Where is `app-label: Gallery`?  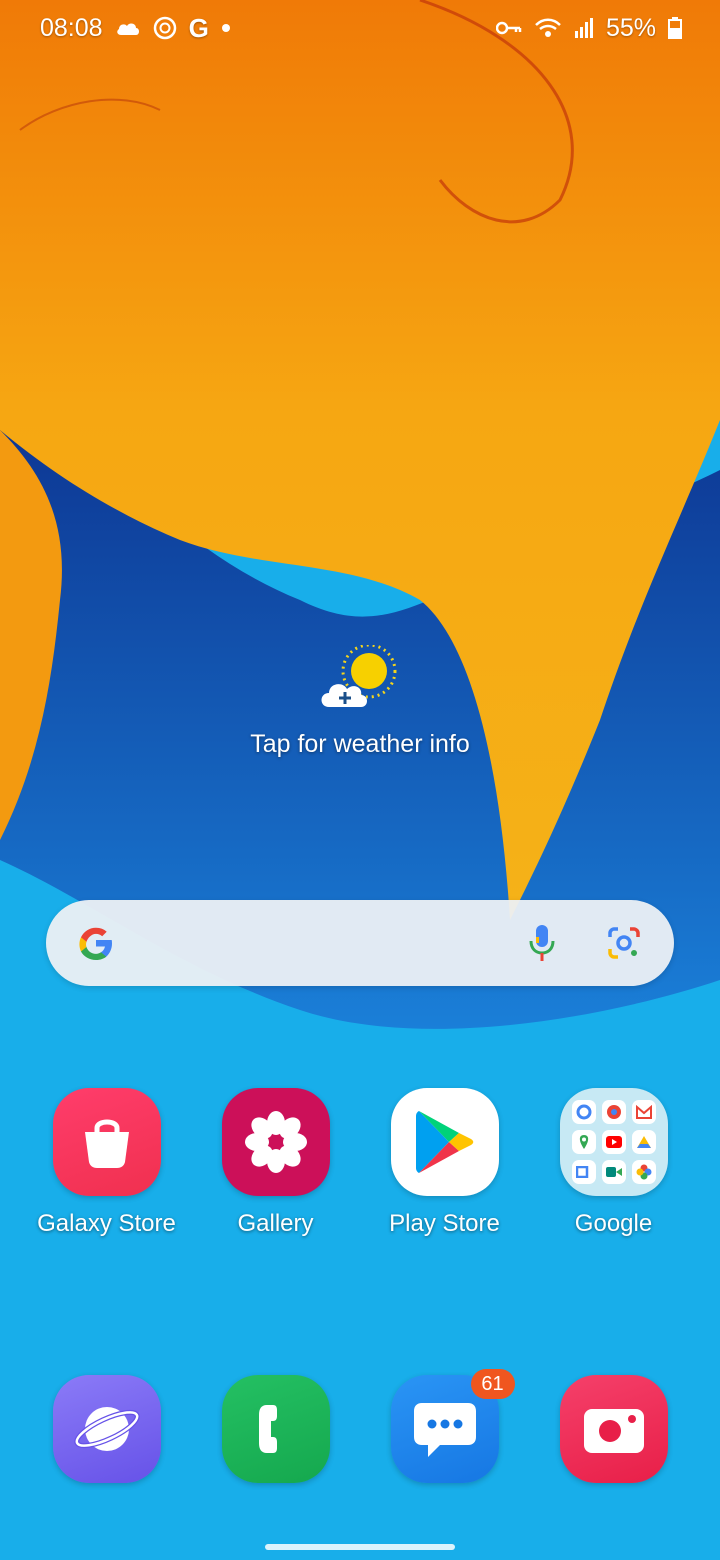
app-label: Gallery is located at coordinates (275, 1223).